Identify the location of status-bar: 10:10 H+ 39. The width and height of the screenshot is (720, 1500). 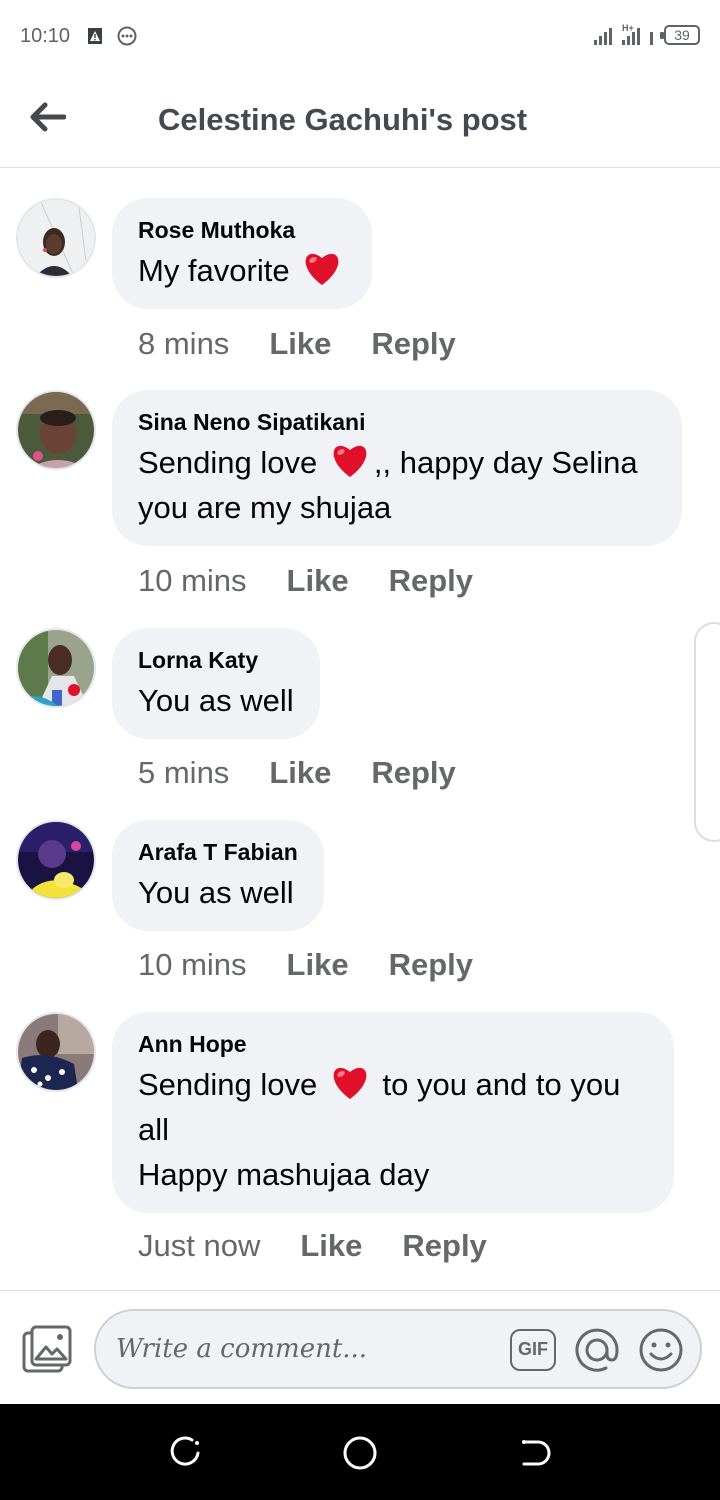
(360, 36).